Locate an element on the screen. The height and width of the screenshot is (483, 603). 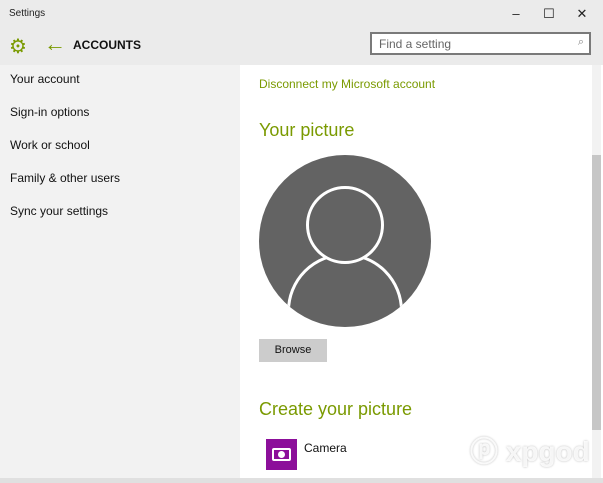
close-button: ✕ is located at coordinates (582, 14).